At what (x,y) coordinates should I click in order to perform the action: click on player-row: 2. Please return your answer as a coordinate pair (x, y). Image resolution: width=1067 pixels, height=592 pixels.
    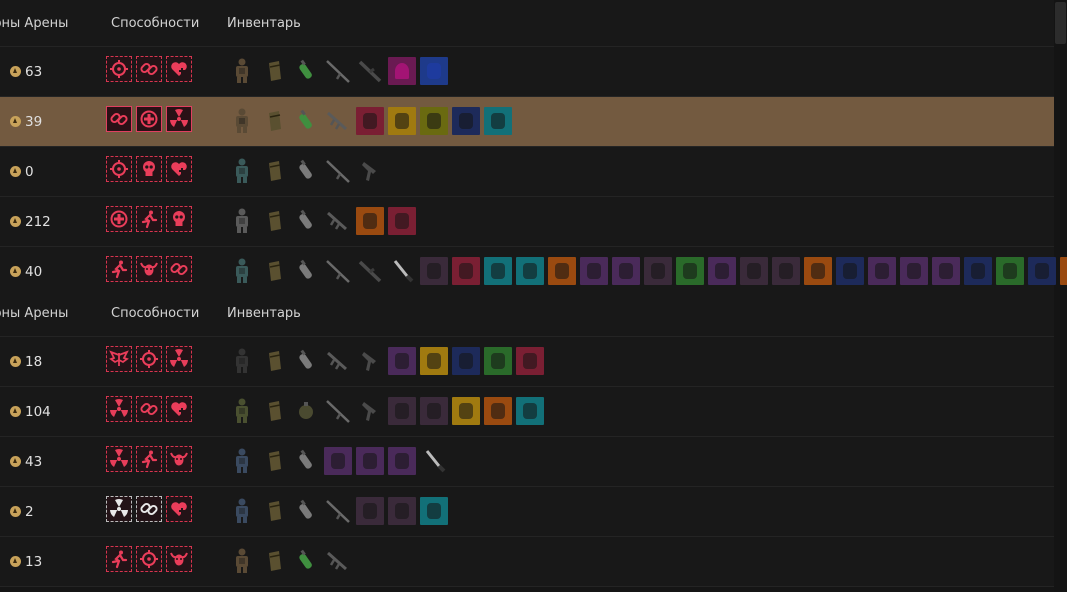
    Looking at the image, I should click on (527, 512).